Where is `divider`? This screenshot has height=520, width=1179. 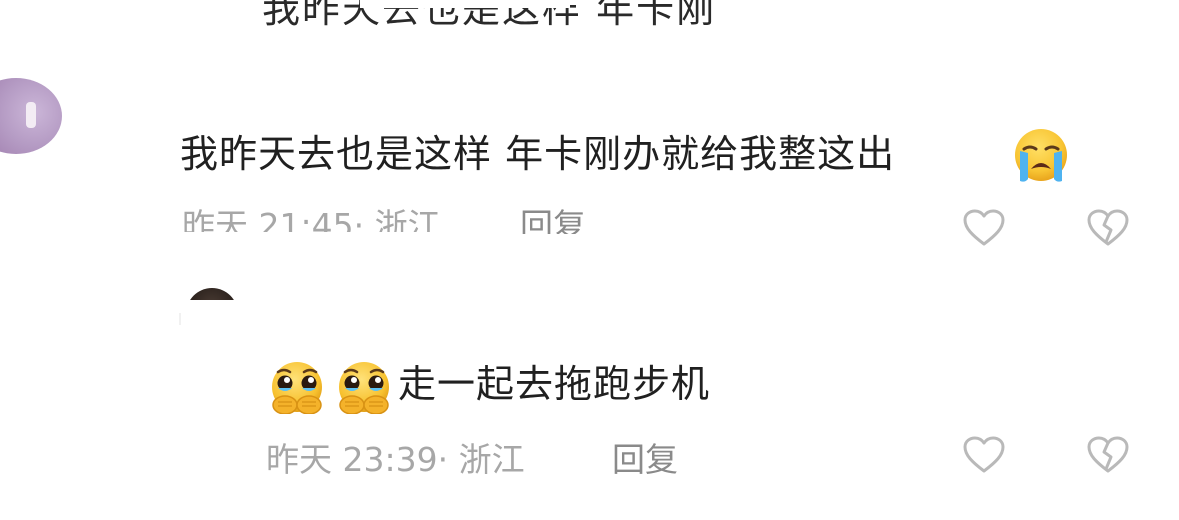 divider is located at coordinates (180, 319).